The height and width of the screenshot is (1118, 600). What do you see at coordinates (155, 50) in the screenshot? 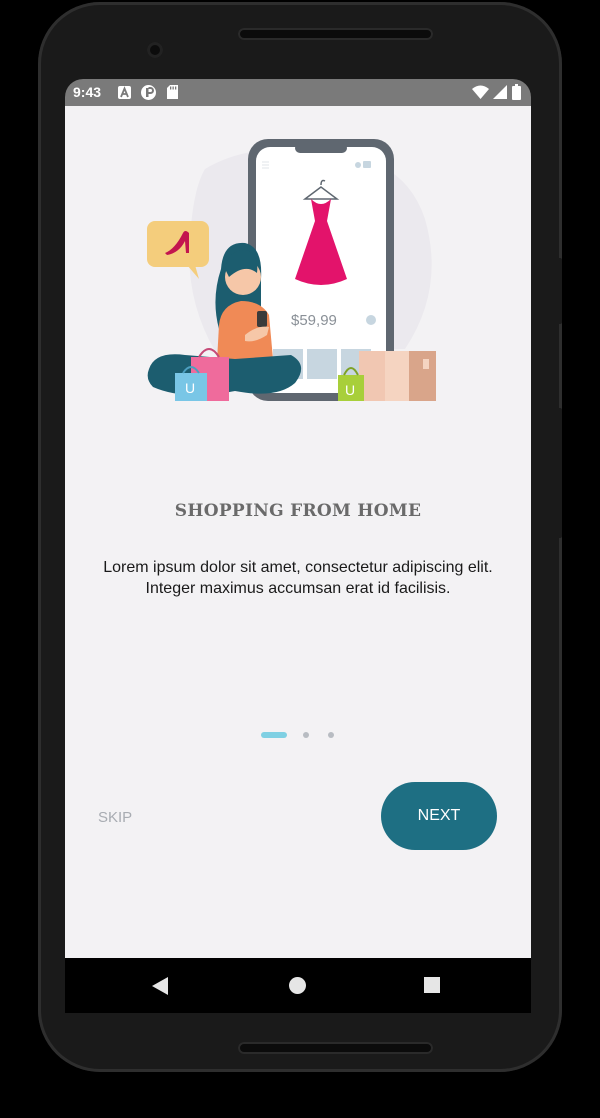
I see `front-camera` at bounding box center [155, 50].